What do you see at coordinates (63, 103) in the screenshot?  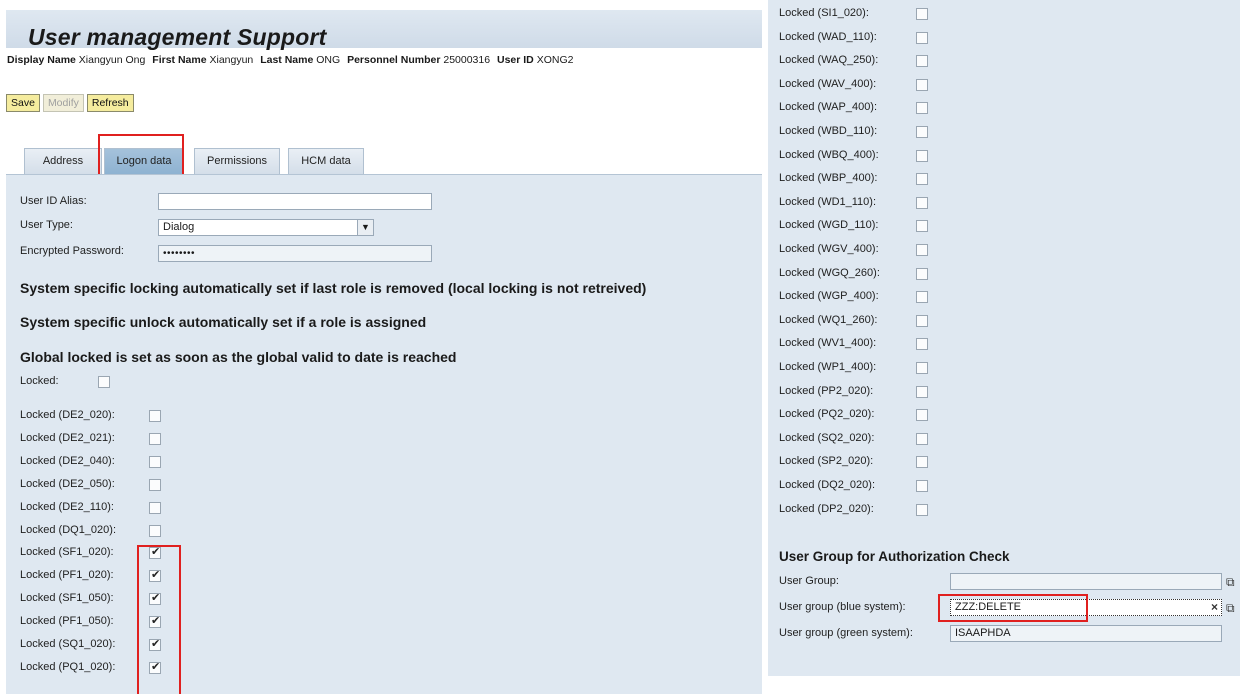 I see `modify-button: Modify` at bounding box center [63, 103].